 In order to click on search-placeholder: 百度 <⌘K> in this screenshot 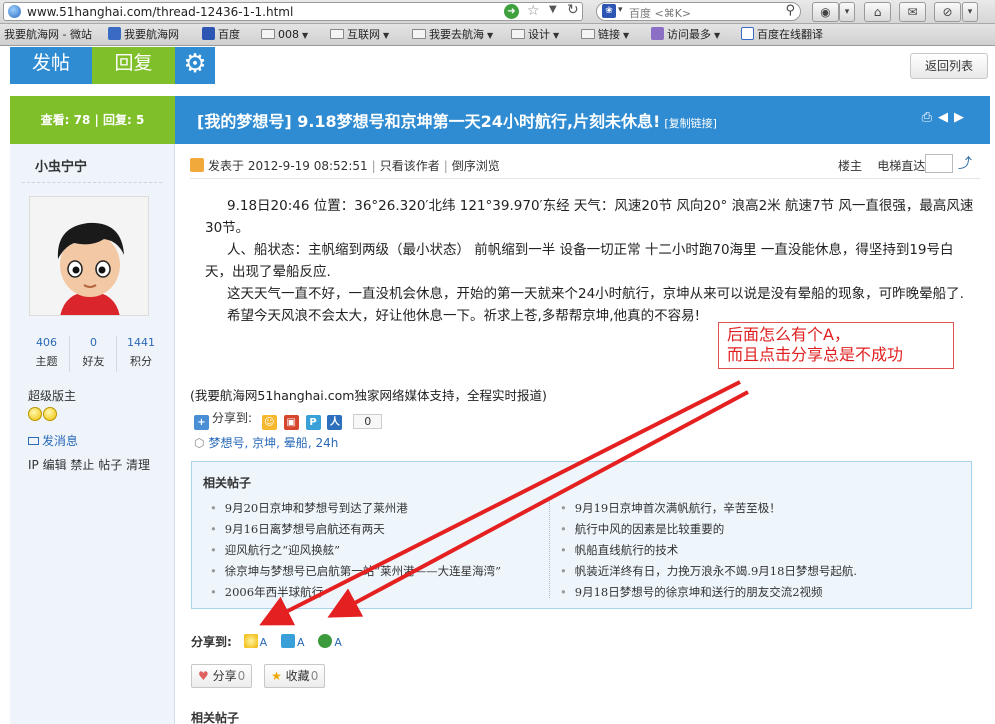, I will do `click(660, 13)`.